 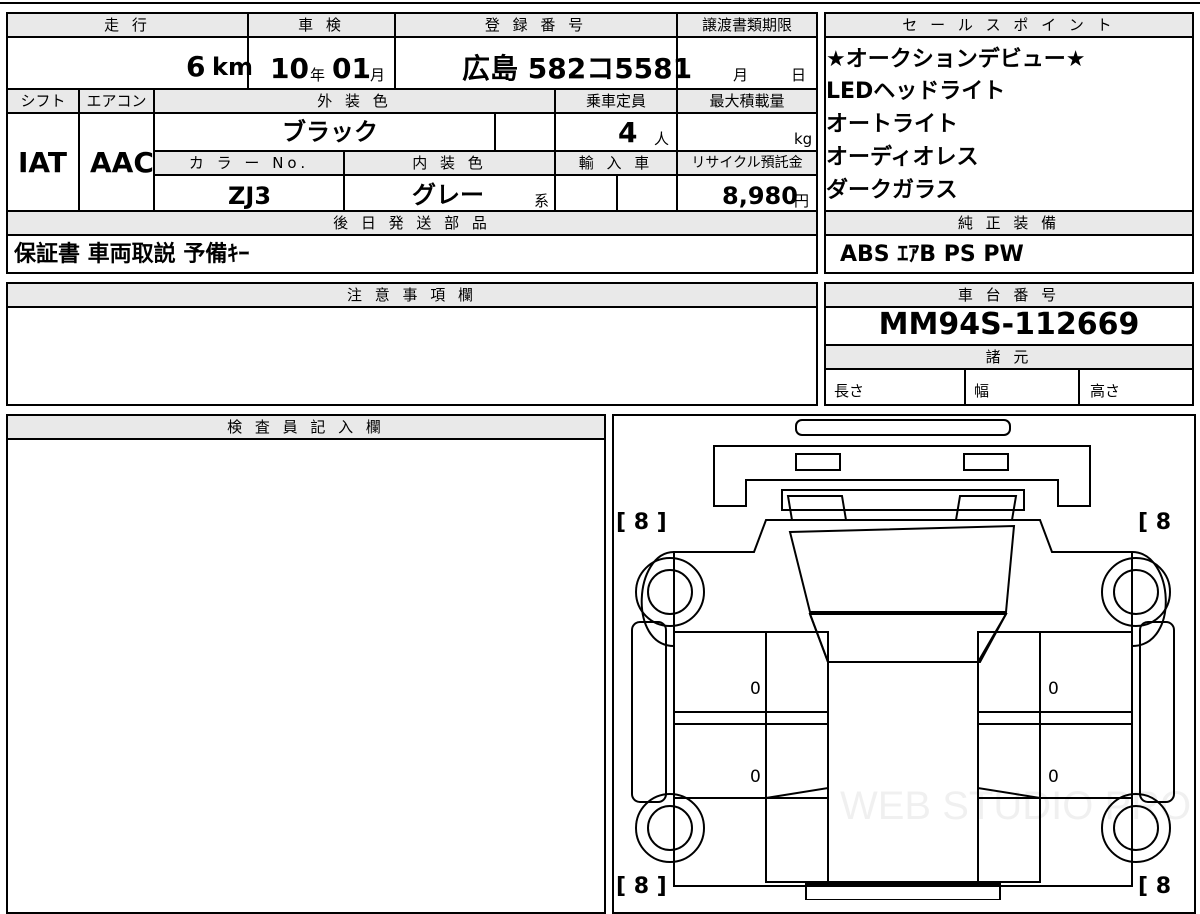 I want to click on color-no-value: ZJ3, so click(x=250, y=196).